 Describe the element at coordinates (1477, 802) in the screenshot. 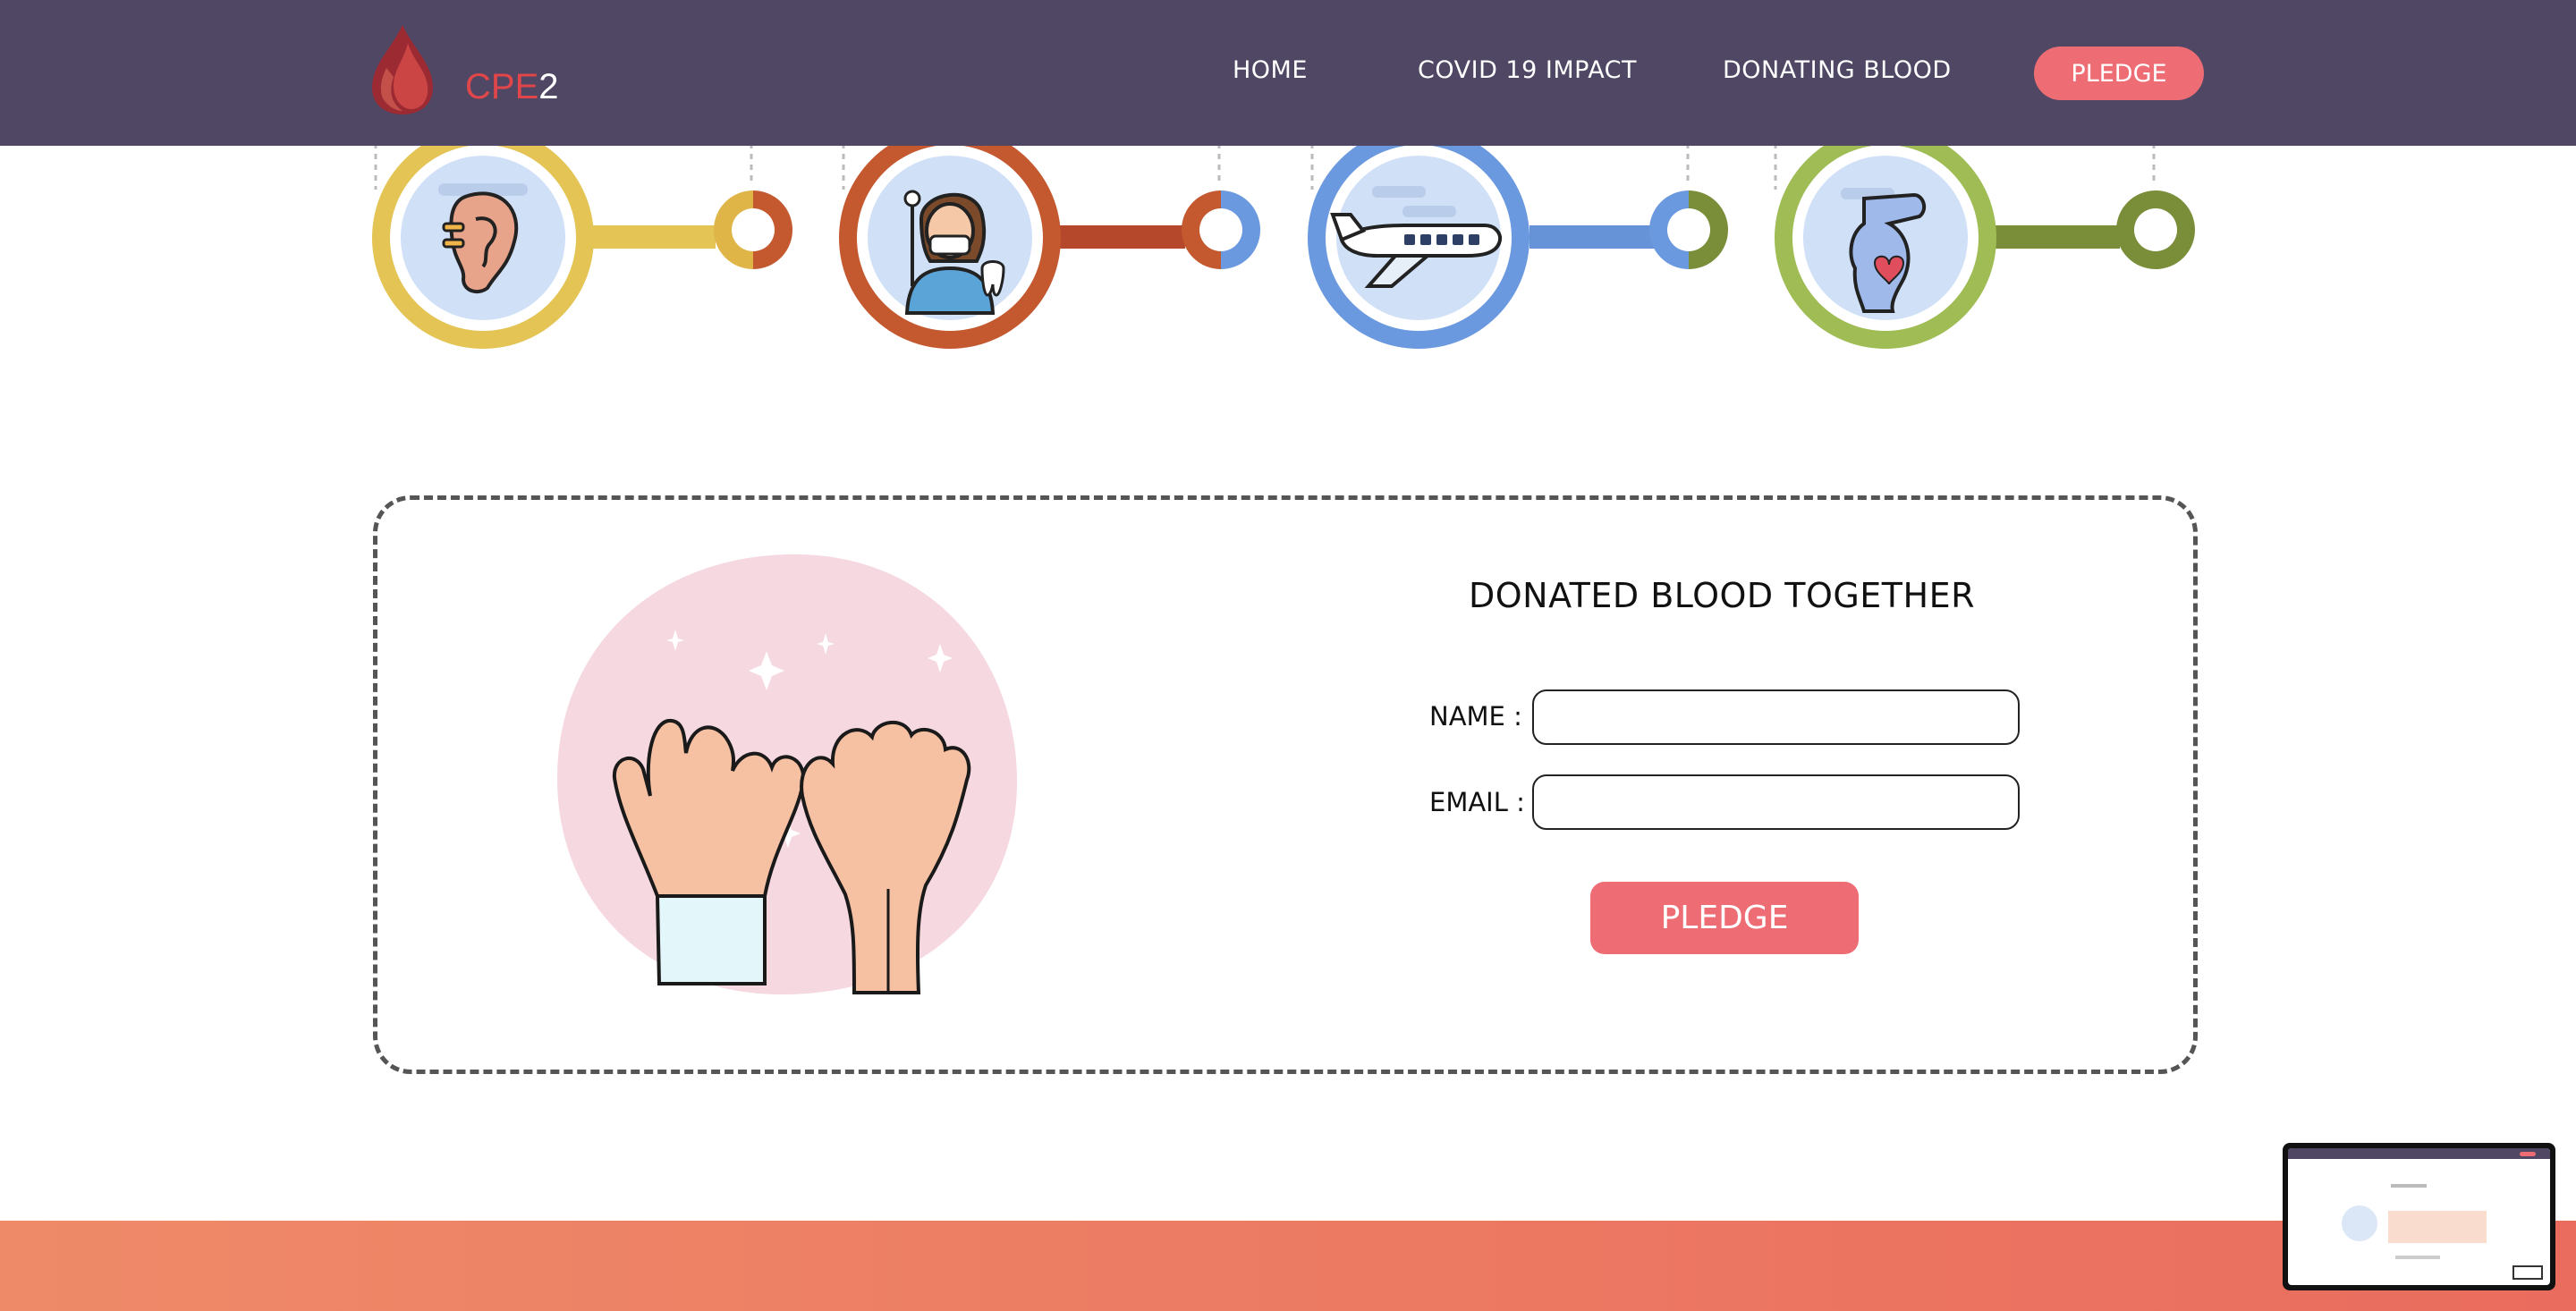

I see `email-label: EMAIL :` at that location.